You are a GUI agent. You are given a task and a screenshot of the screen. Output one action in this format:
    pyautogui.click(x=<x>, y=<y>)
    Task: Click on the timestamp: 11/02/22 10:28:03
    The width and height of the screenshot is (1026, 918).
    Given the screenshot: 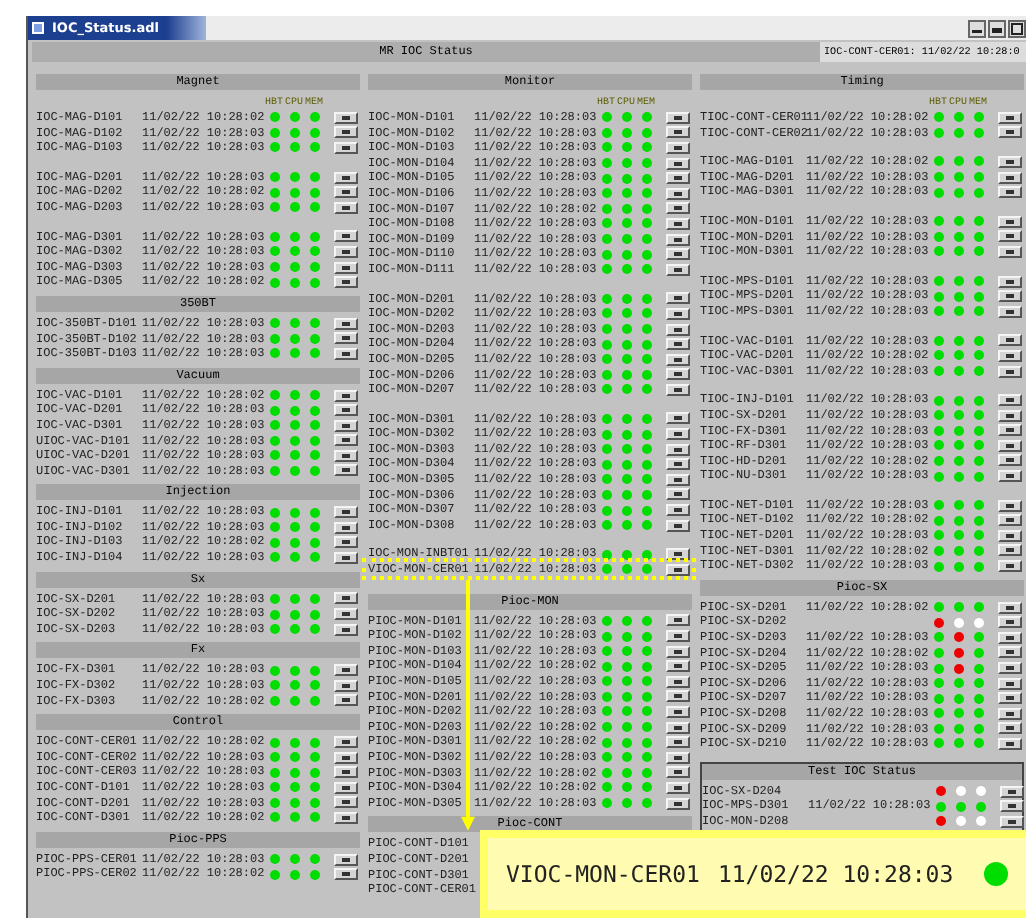 What is the action you would take?
    pyautogui.click(x=835, y=874)
    